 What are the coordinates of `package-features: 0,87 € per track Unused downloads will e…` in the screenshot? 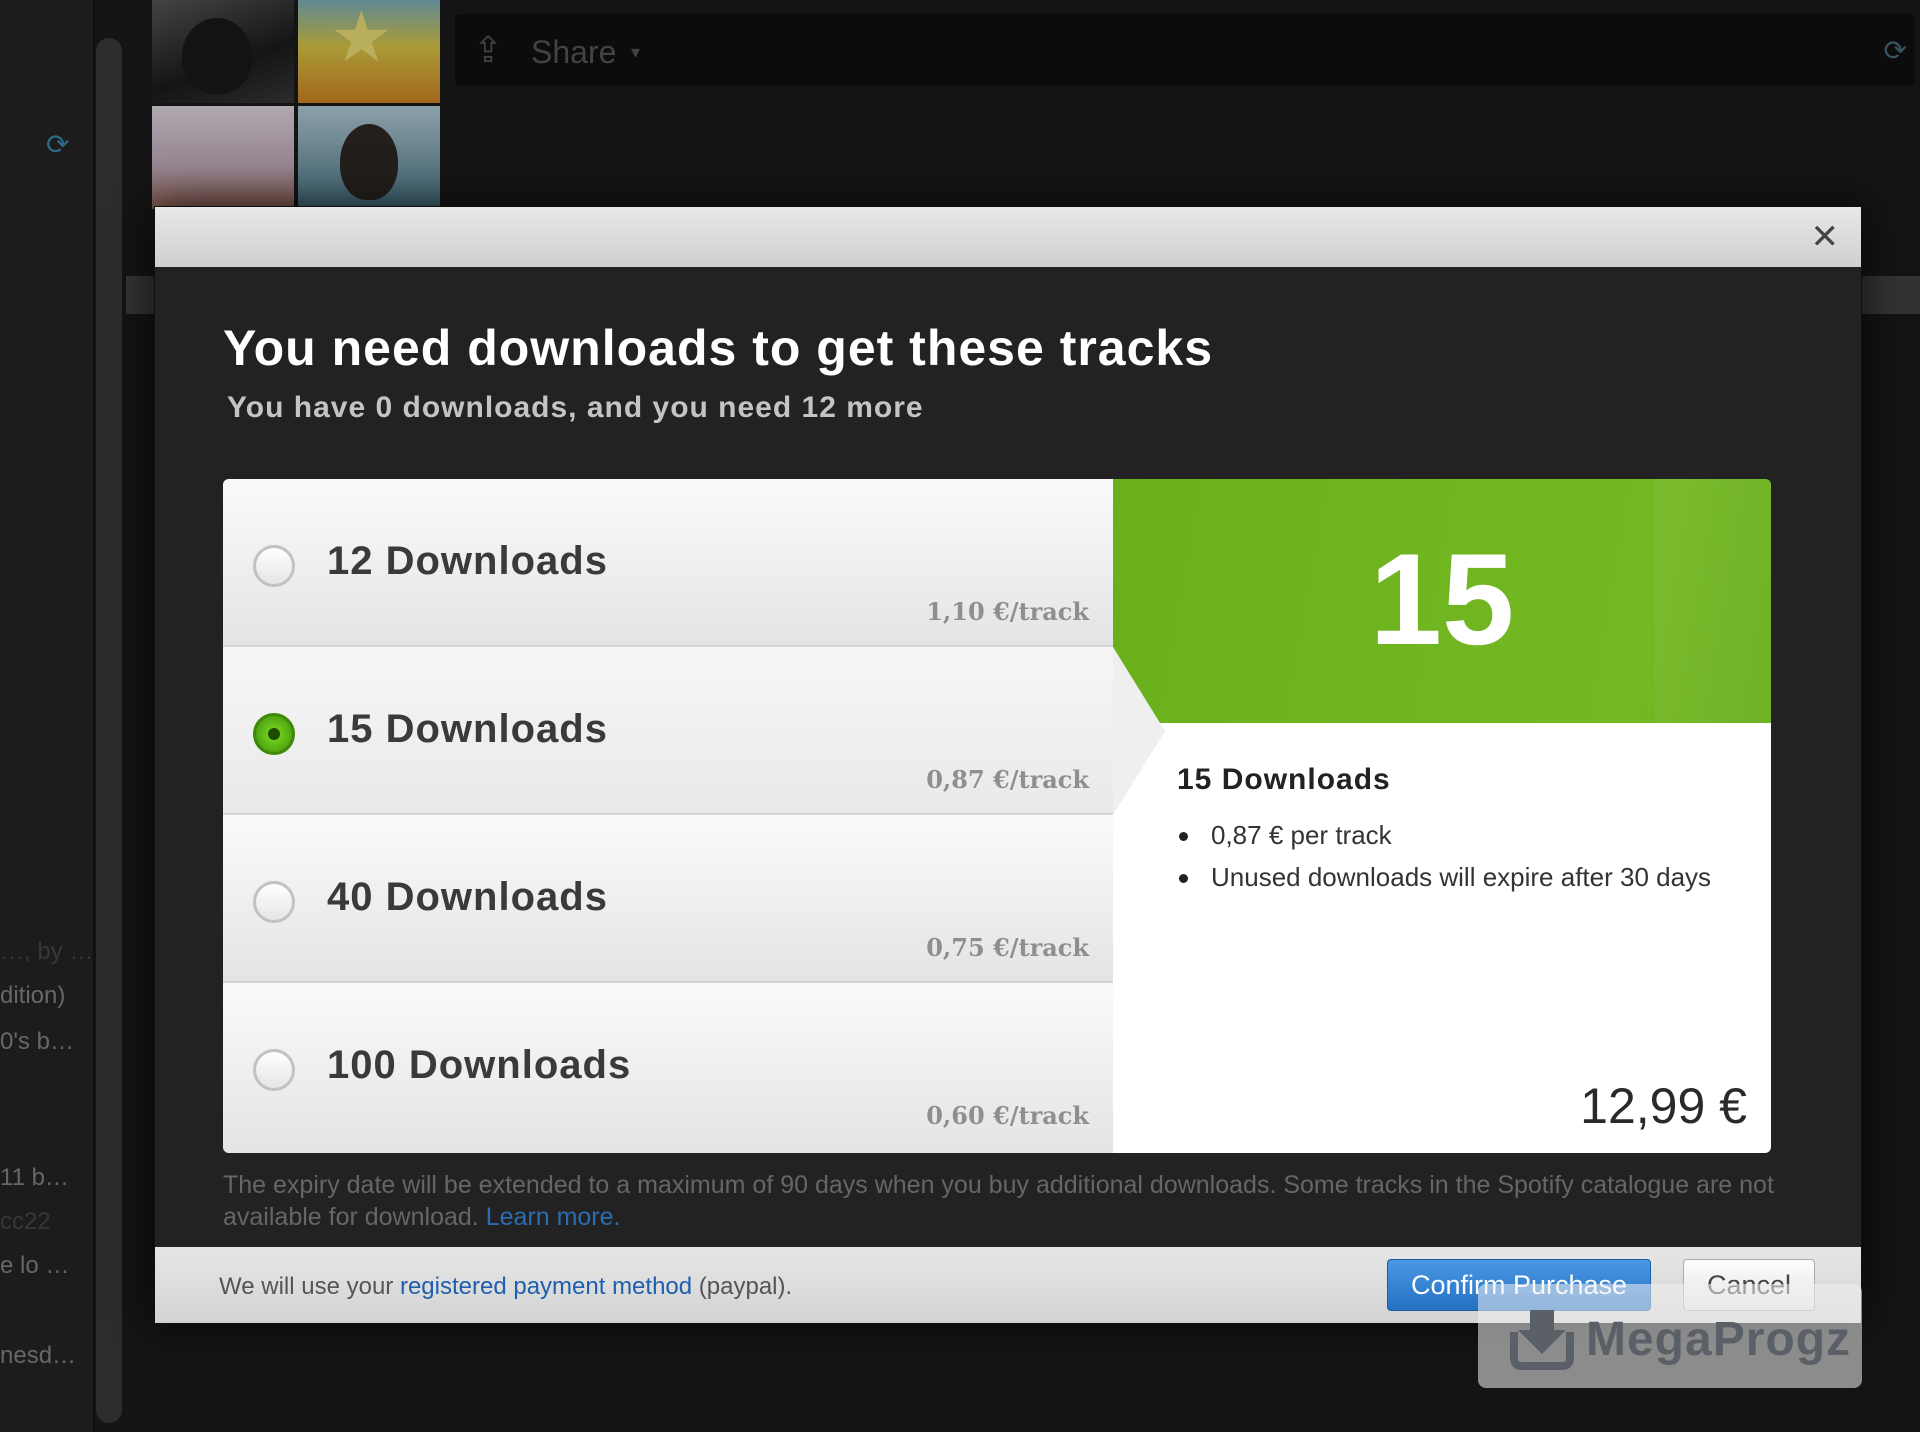 It's located at (1447, 861).